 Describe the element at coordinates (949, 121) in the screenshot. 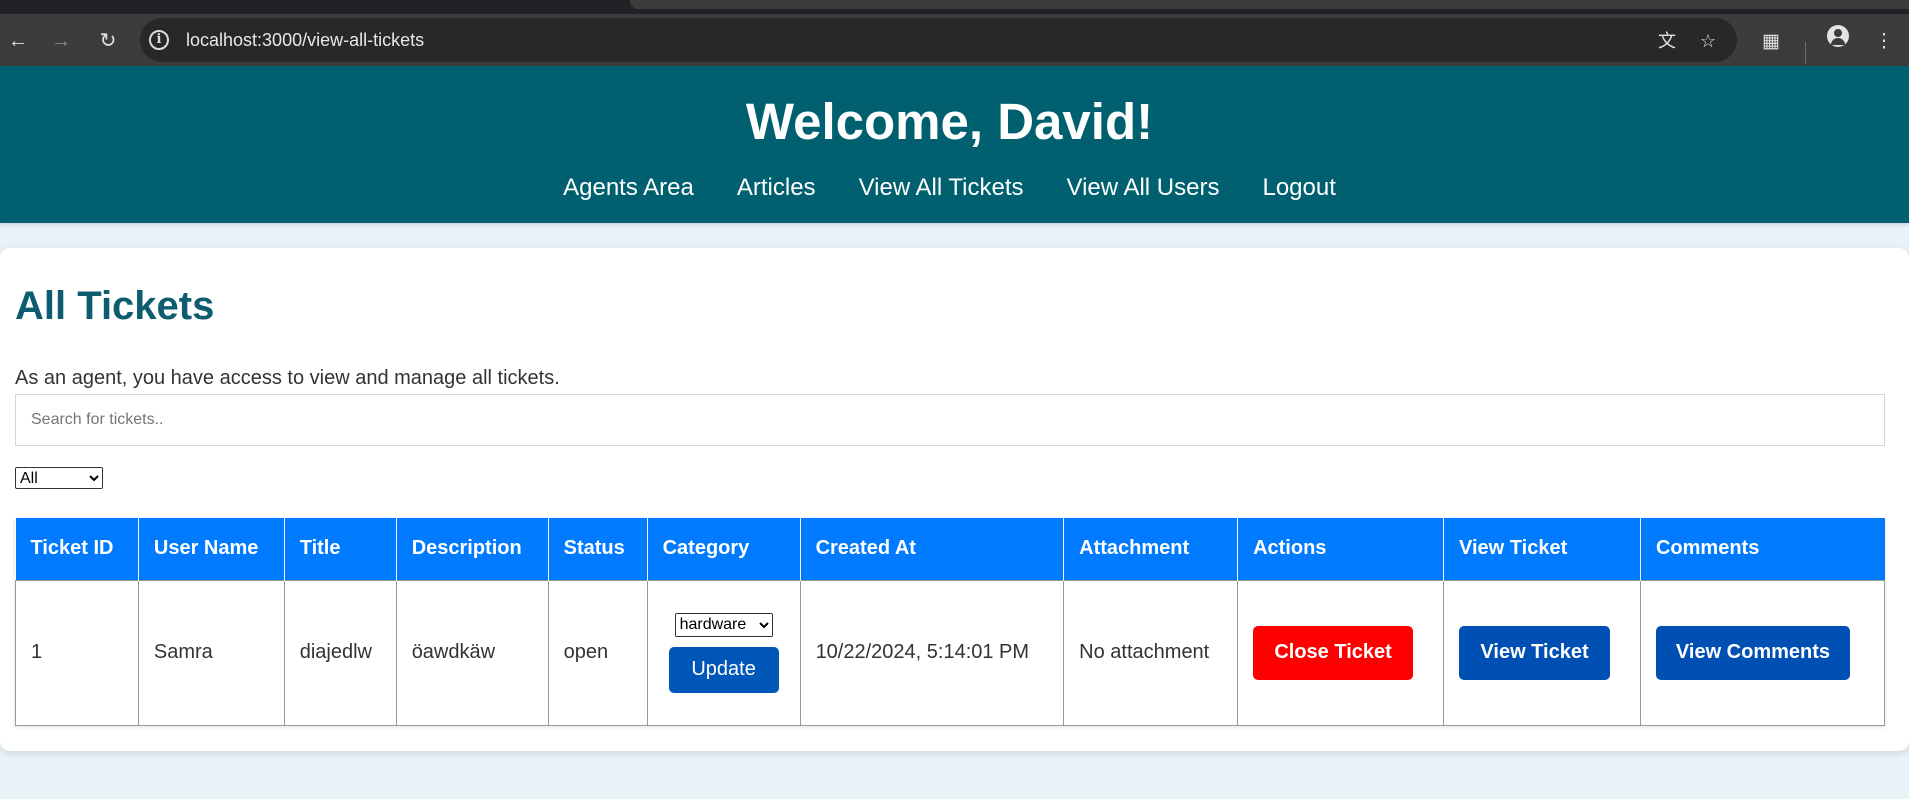

I see `welcome-heading: Welcome, David!` at that location.